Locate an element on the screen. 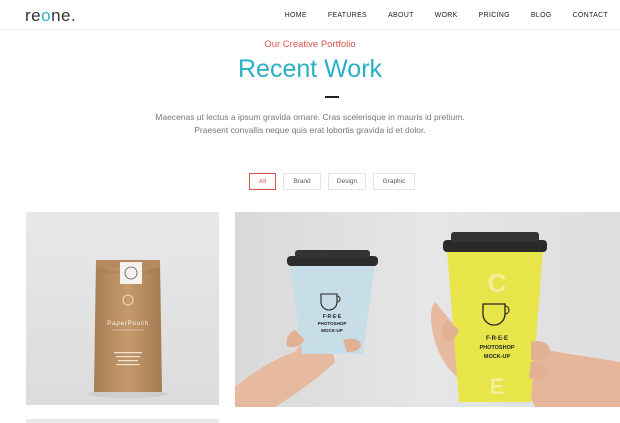  svg-text: C is located at coordinates (497, 283).